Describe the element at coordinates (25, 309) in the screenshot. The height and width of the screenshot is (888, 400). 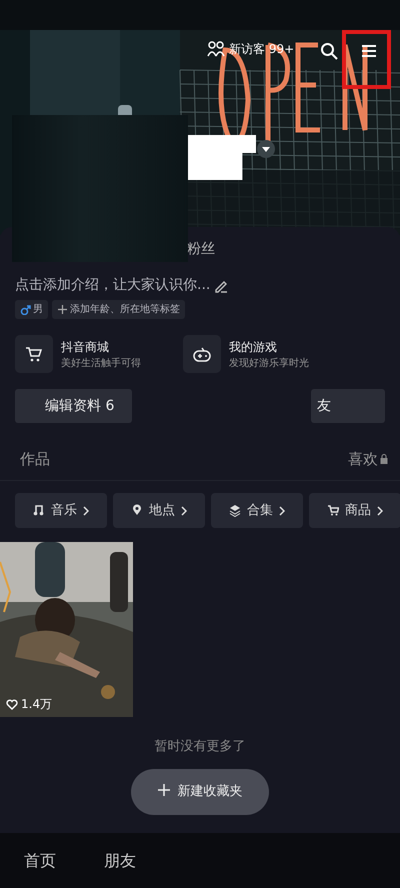
I see `male-icon` at that location.